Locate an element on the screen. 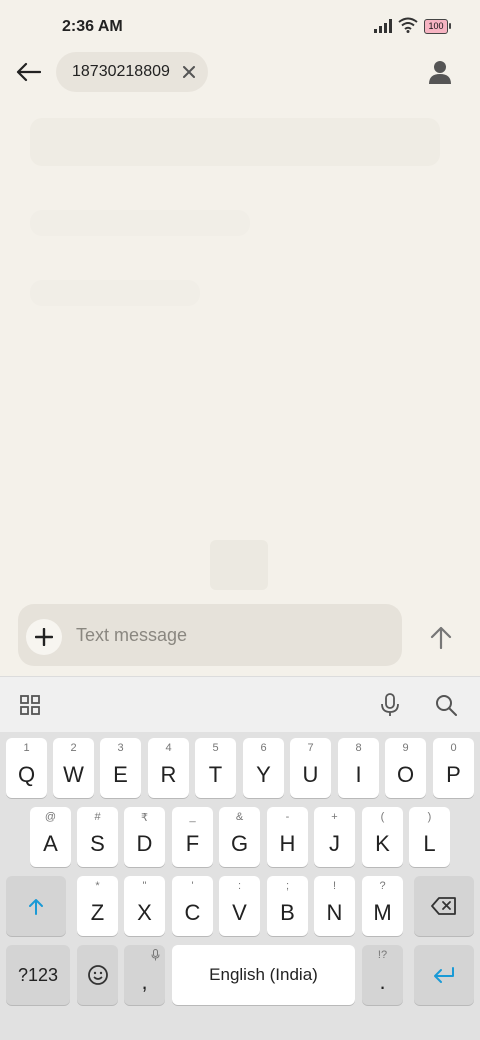 The width and height of the screenshot is (480, 1040). recipient-chip: 18730218809 is located at coordinates (132, 72).